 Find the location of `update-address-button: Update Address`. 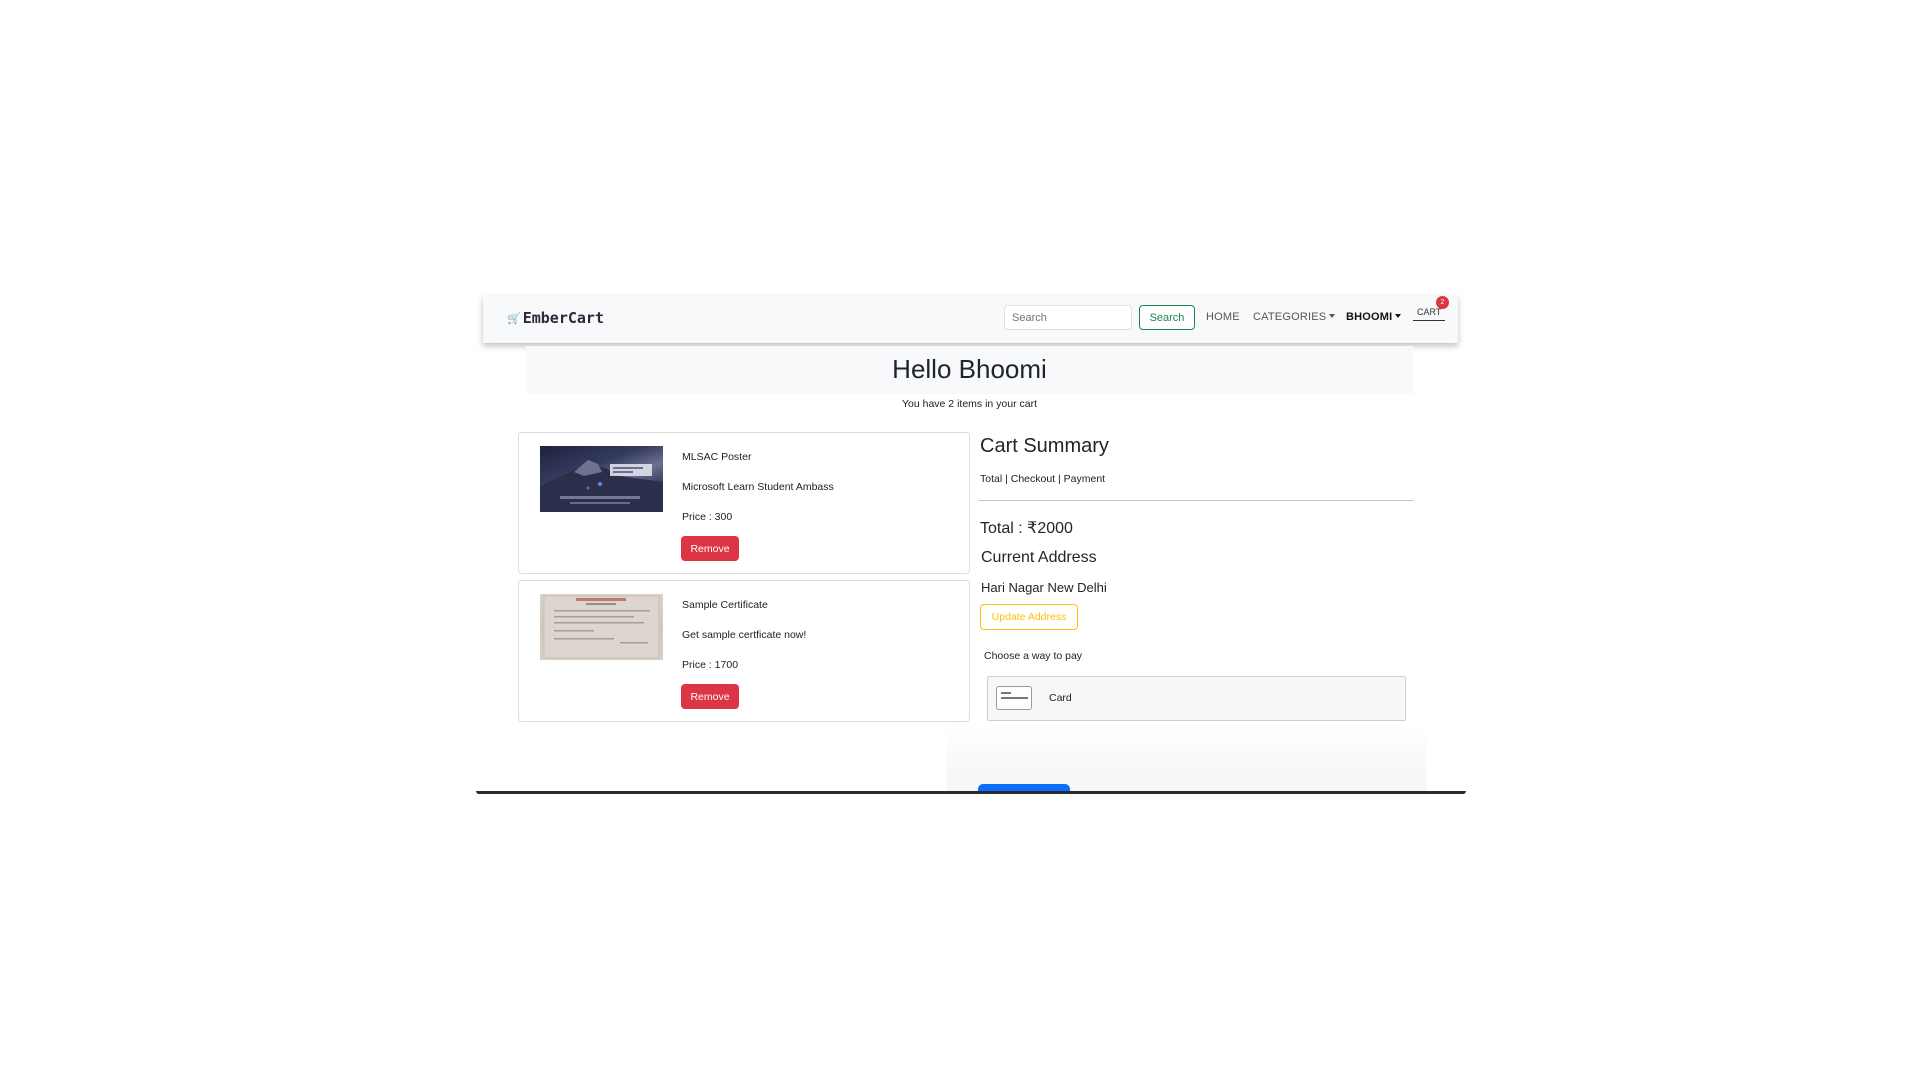

update-address-button: Update Address is located at coordinates (1029, 617).